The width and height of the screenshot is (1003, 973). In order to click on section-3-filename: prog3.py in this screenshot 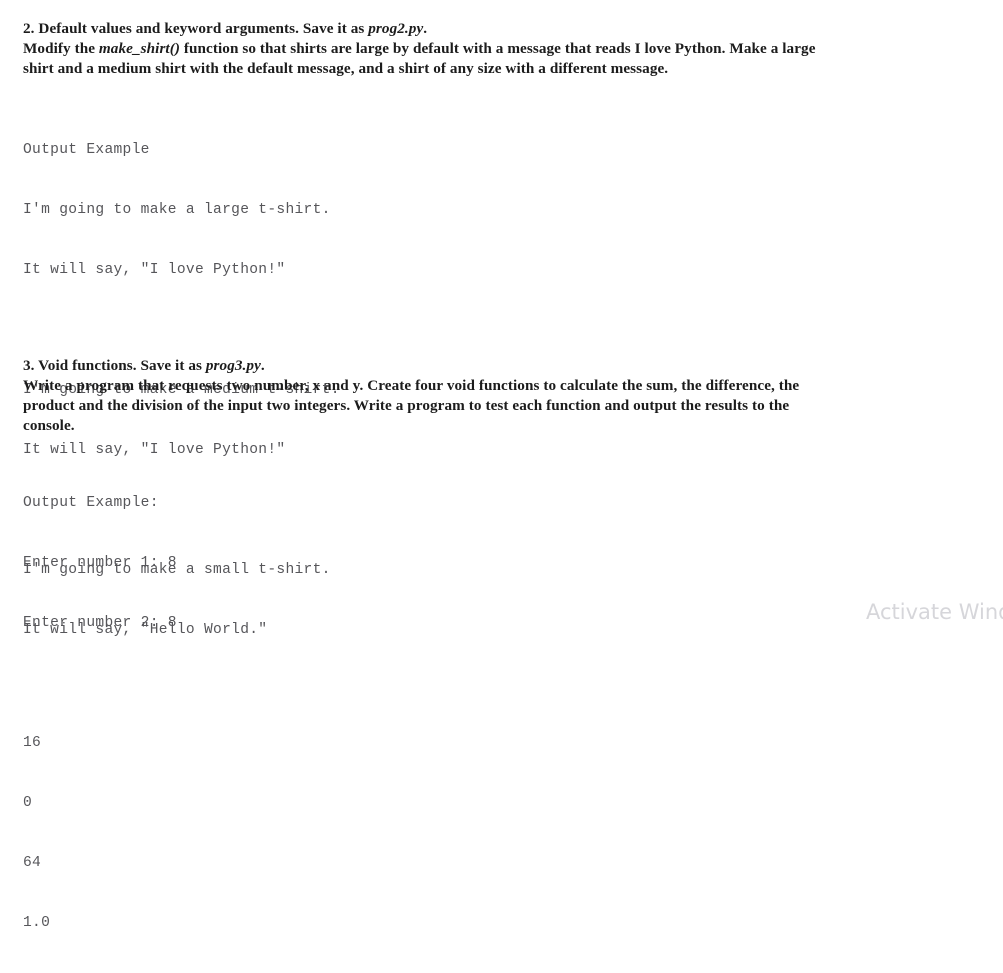, I will do `click(233, 365)`.